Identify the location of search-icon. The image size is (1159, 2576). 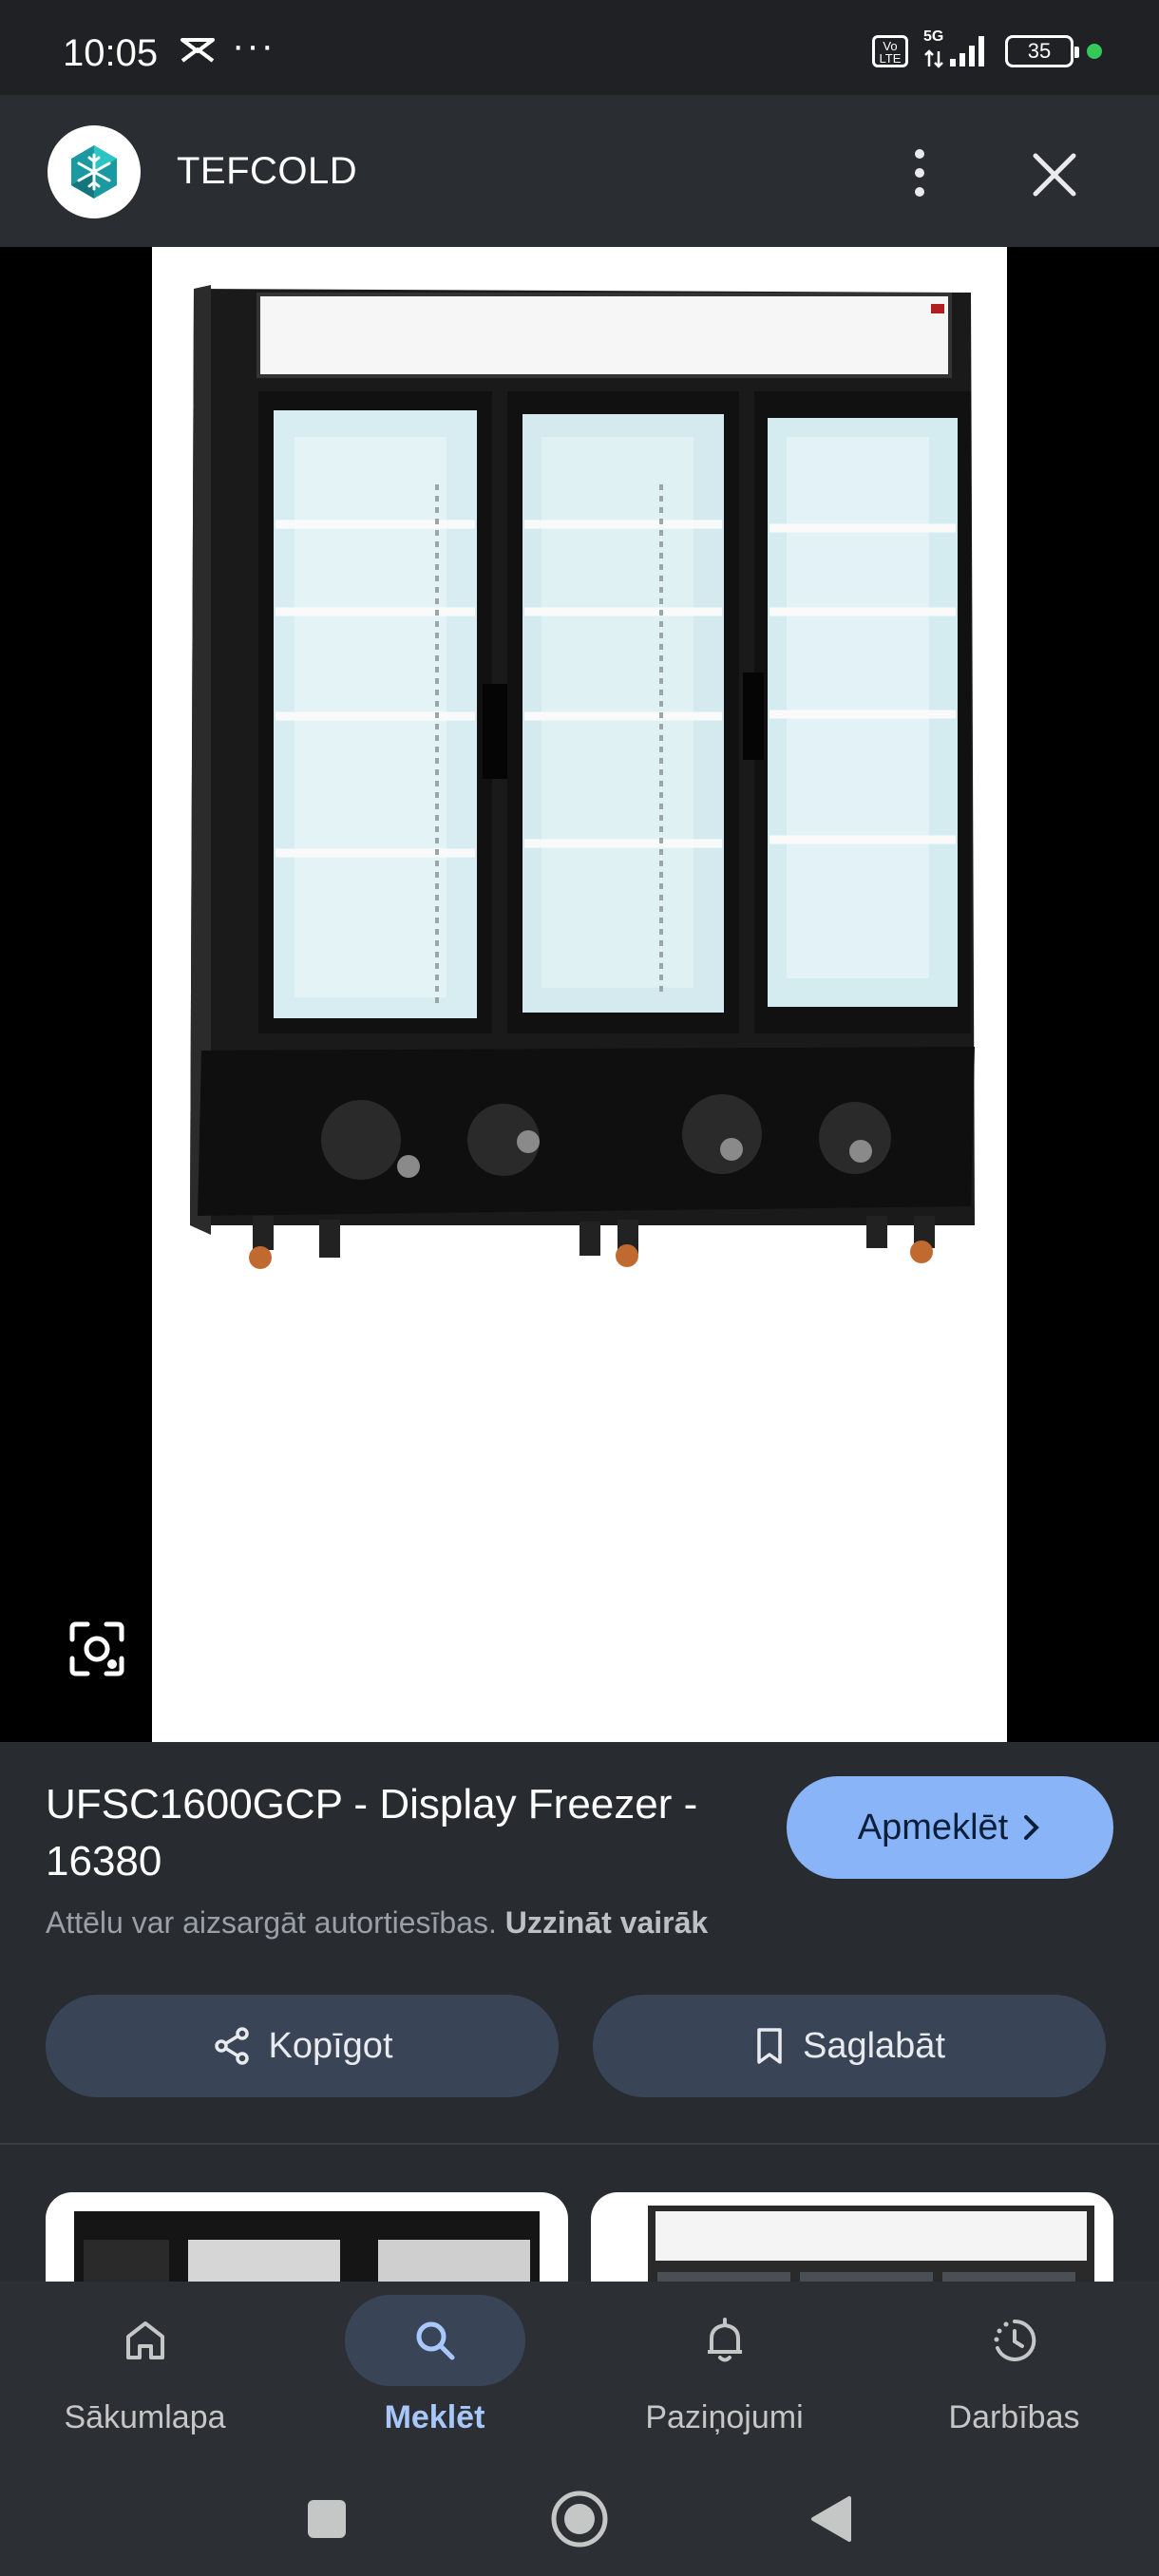
(434, 2340).